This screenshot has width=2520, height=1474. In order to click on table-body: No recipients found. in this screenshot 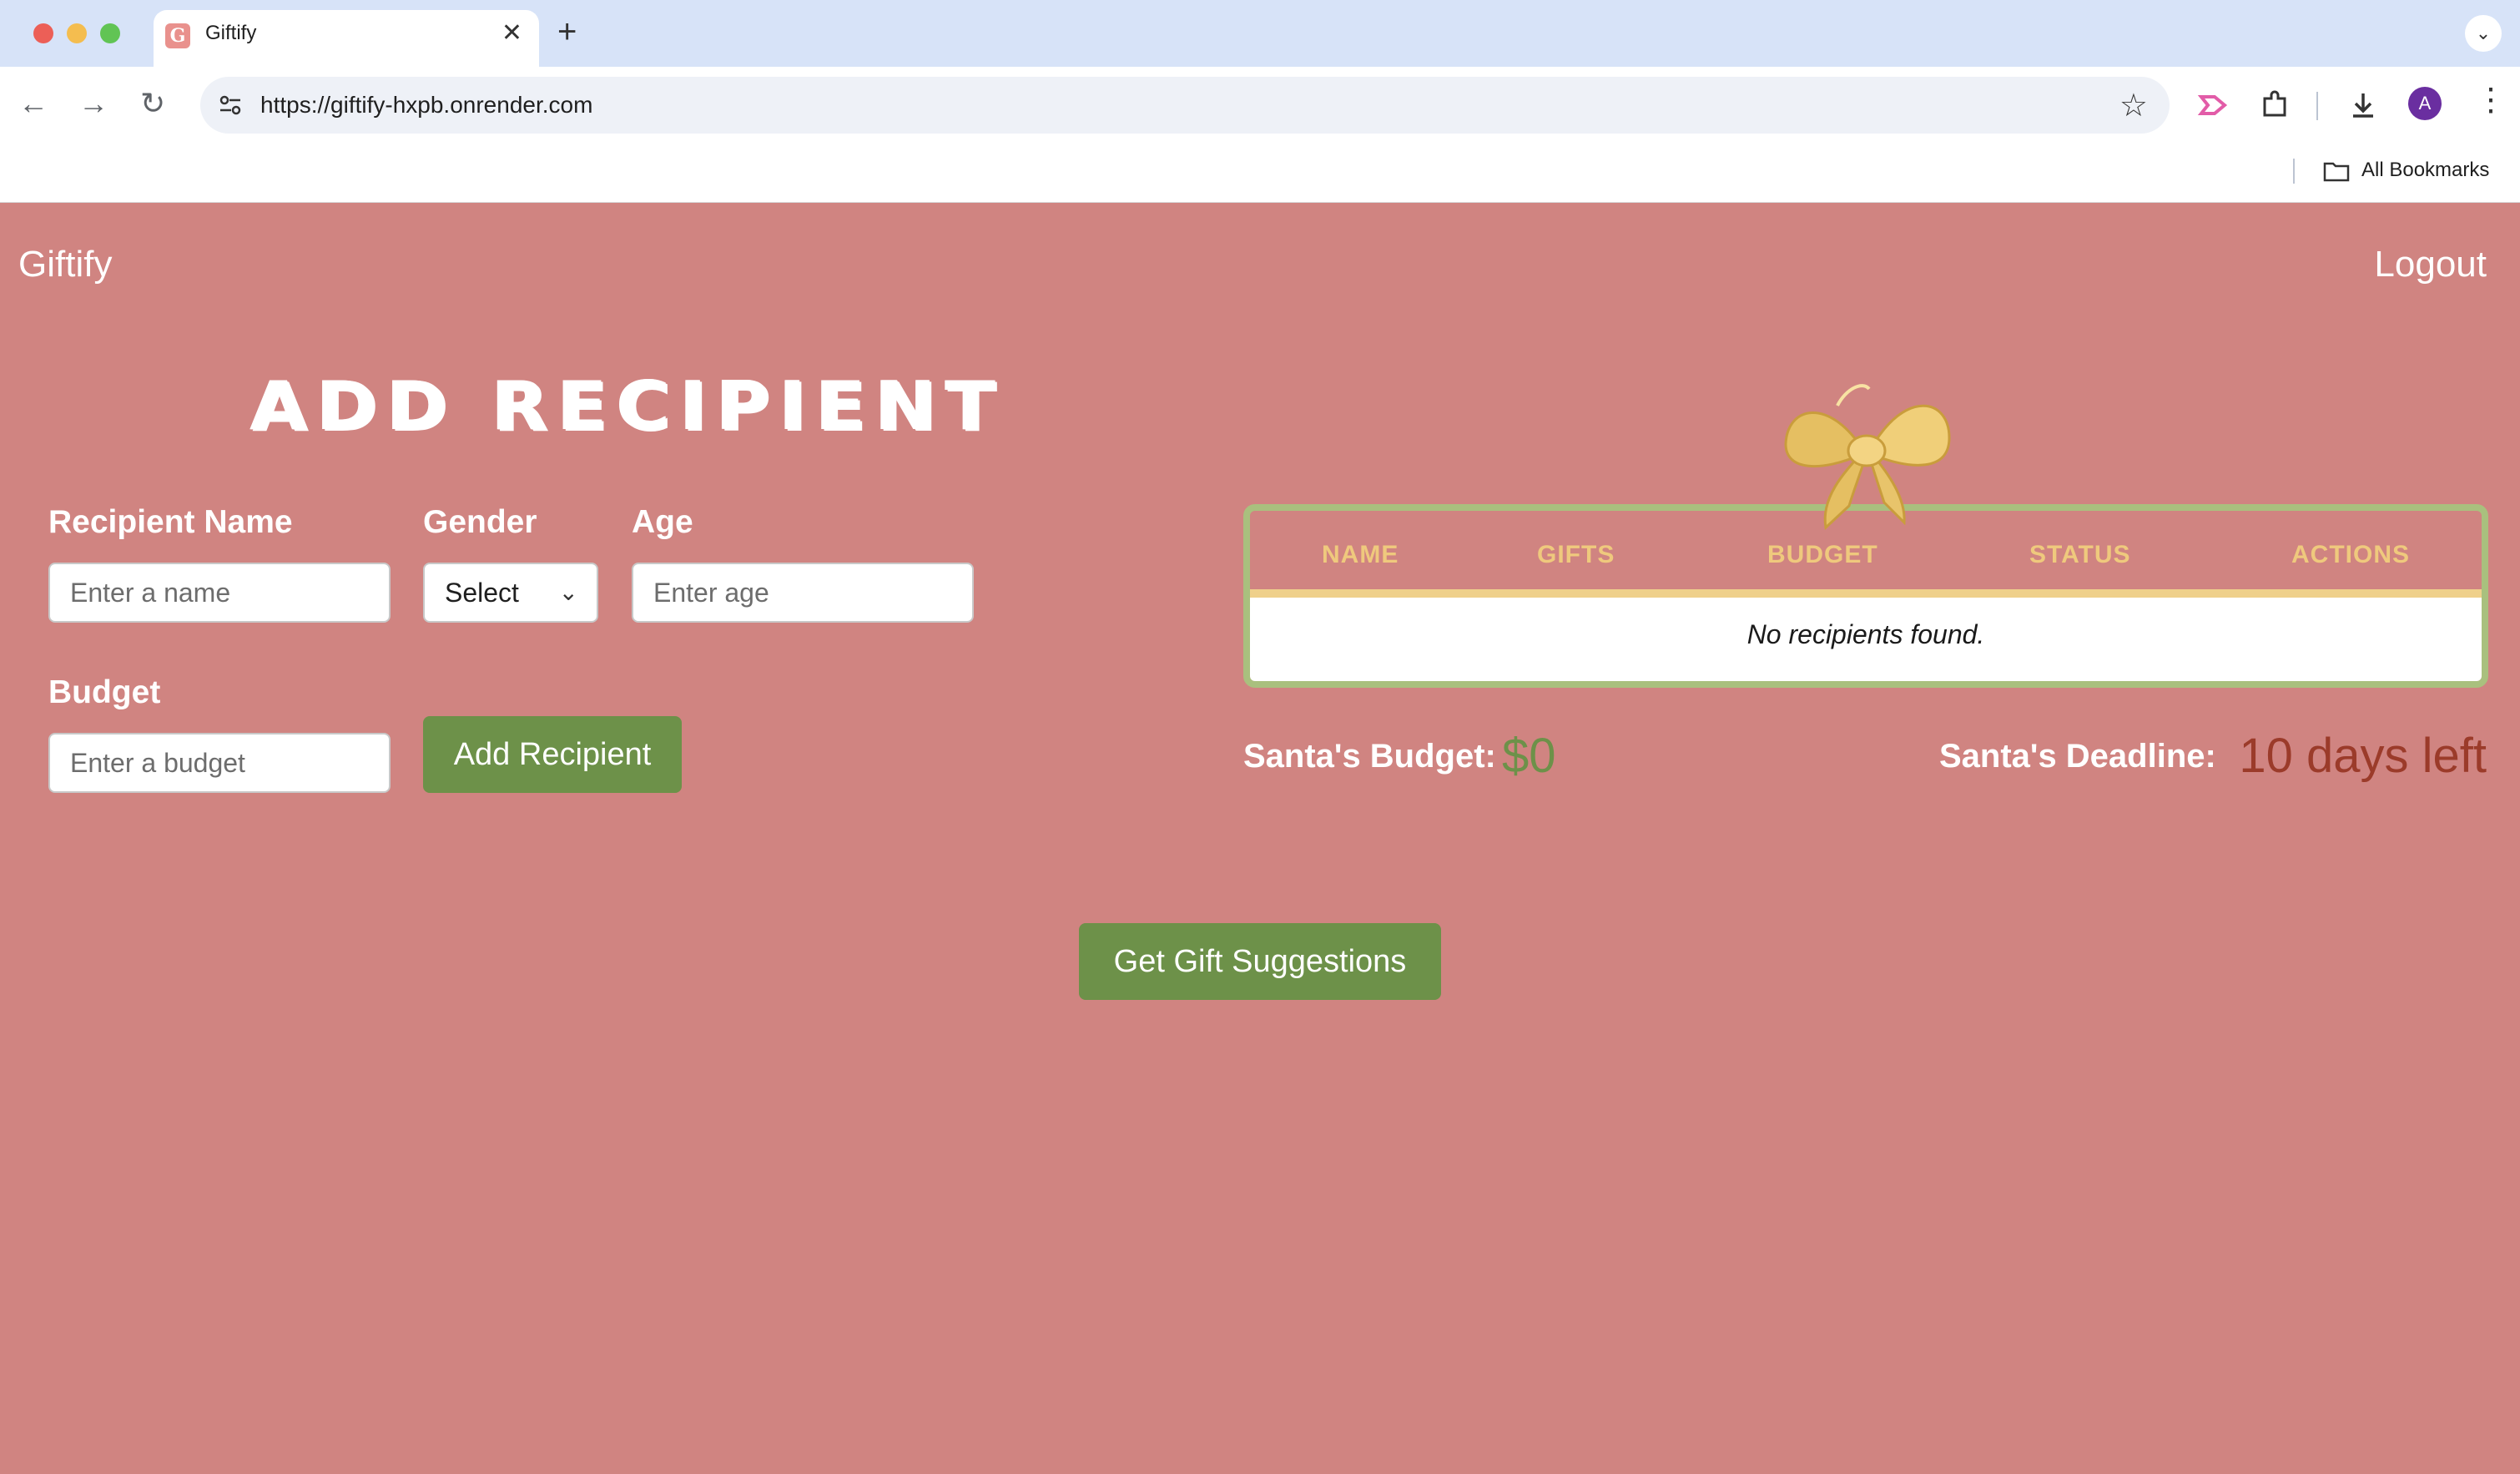, I will do `click(1866, 639)`.